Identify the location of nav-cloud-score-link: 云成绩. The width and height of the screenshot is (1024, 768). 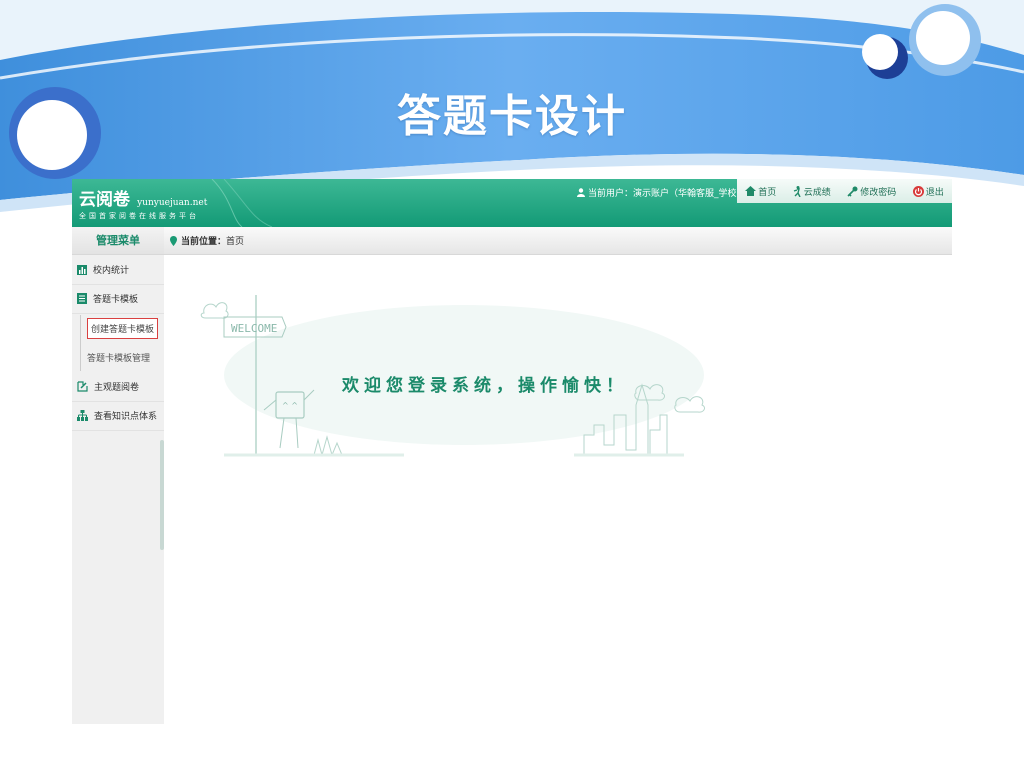
(812, 191).